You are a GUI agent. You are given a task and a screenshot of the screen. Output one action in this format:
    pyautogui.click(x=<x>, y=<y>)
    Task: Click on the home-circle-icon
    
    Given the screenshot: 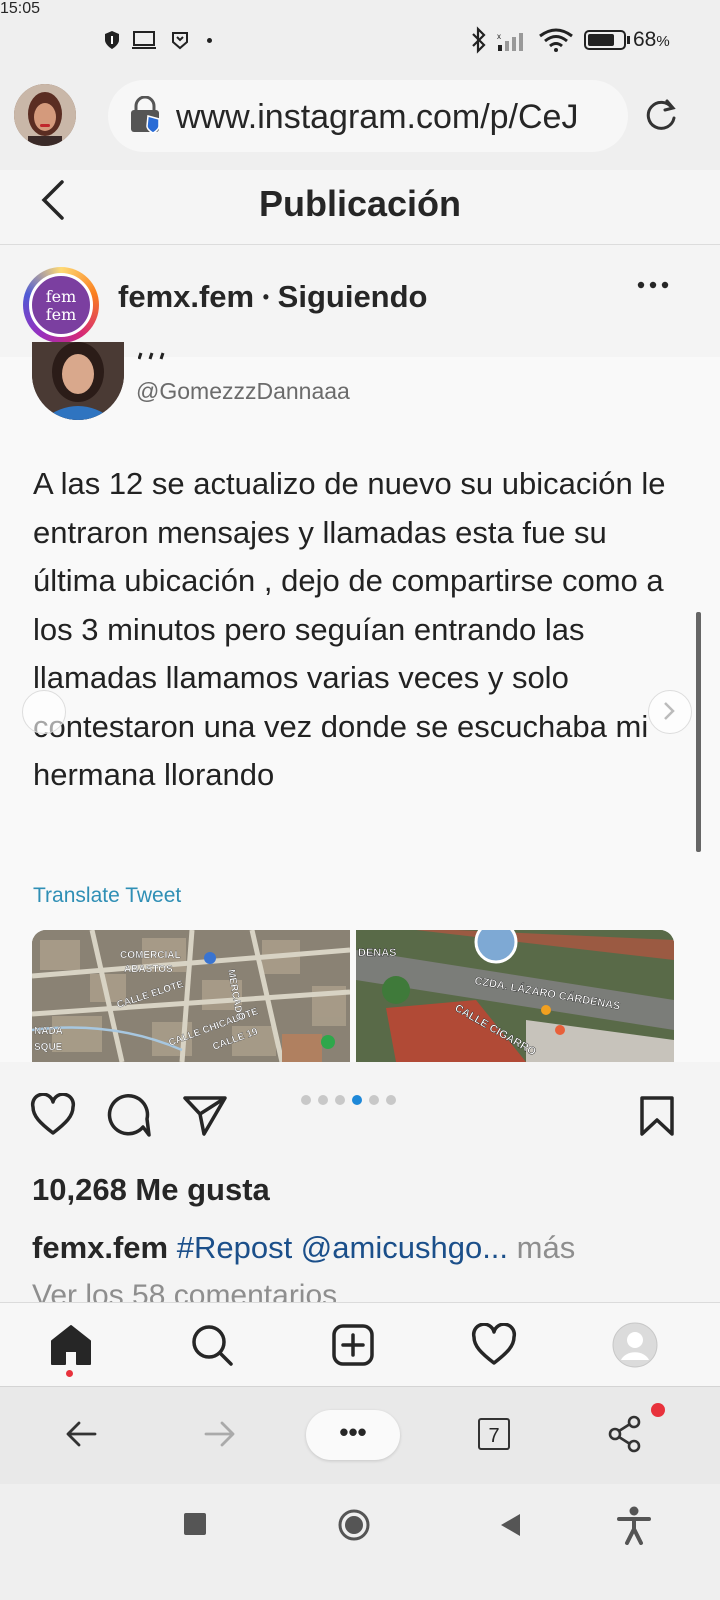 What is the action you would take?
    pyautogui.click(x=354, y=1525)
    